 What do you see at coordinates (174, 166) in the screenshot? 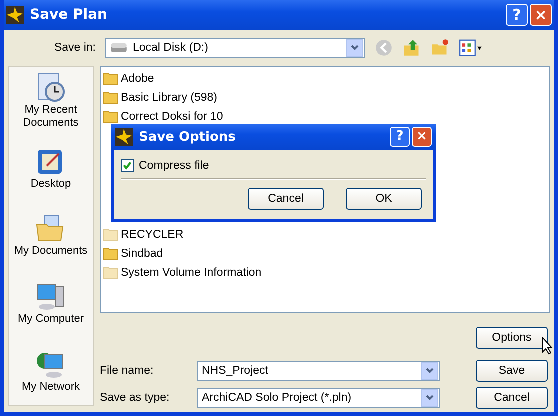
I see `checkbox-label: Compress file` at bounding box center [174, 166].